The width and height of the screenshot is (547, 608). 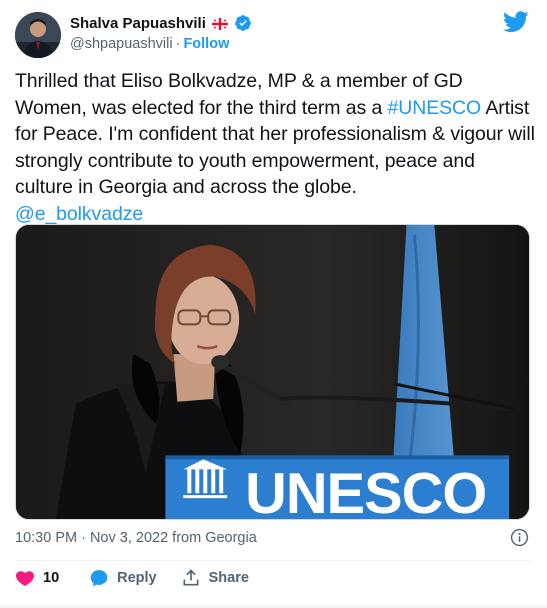 What do you see at coordinates (228, 578) in the screenshot?
I see `share-label: Share` at bounding box center [228, 578].